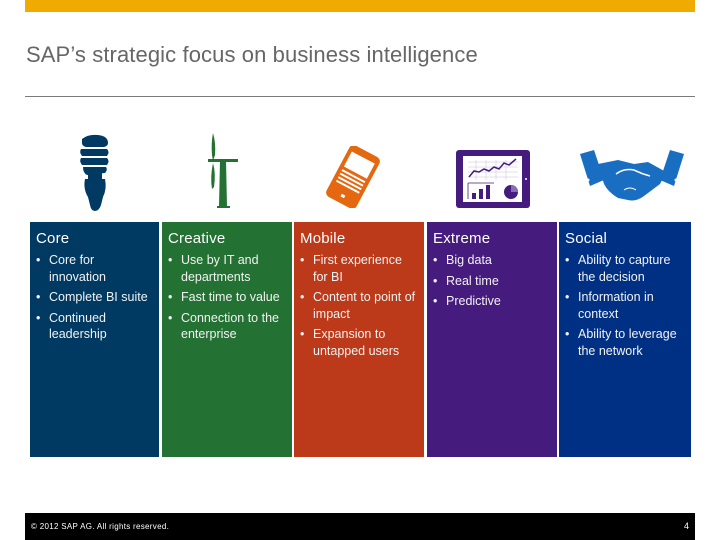  What do you see at coordinates (53, 238) in the screenshot?
I see `column-heading: Core` at bounding box center [53, 238].